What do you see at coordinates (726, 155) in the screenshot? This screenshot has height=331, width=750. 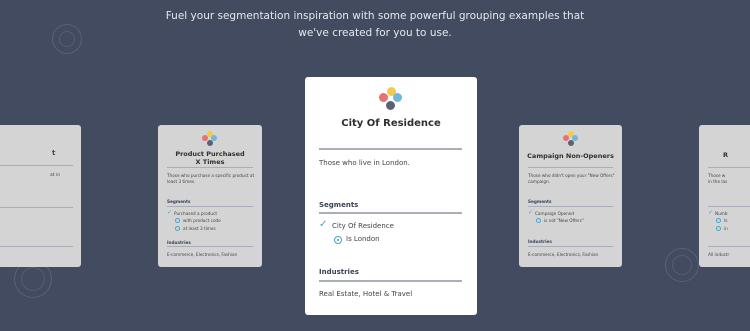 I see `card-title-fragment: R` at bounding box center [726, 155].